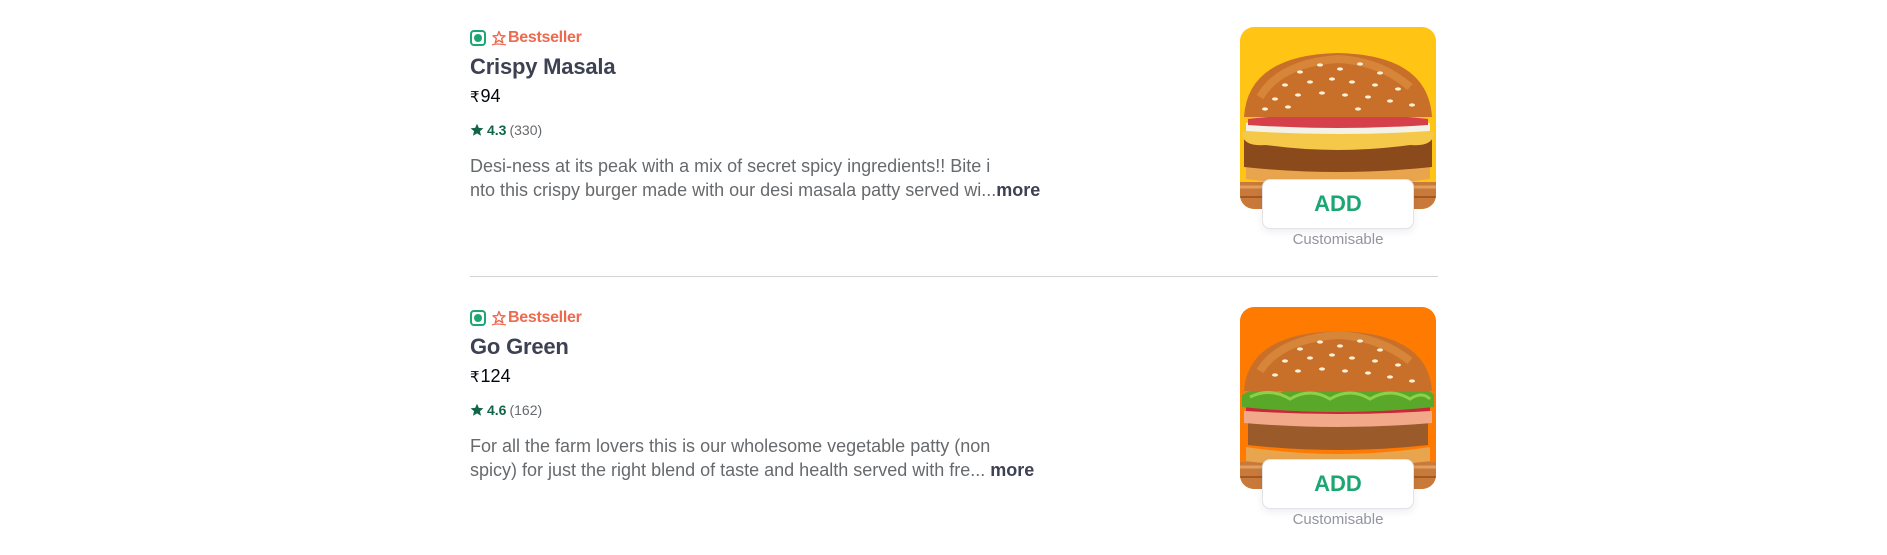 The height and width of the screenshot is (555, 1887). Describe the element at coordinates (780, 130) in the screenshot. I see `item-rating: 4.3 (330)` at that location.